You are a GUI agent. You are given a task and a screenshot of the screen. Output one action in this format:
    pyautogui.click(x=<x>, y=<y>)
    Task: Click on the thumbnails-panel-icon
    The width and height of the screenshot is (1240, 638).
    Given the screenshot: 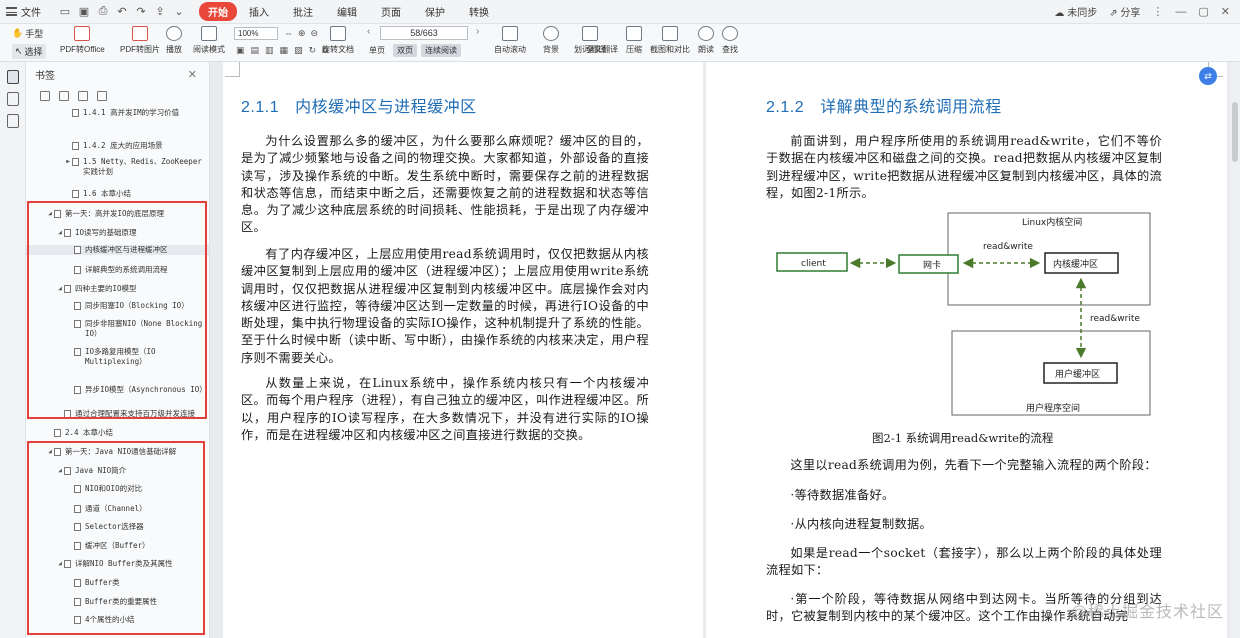 What is the action you would take?
    pyautogui.click(x=12, y=99)
    